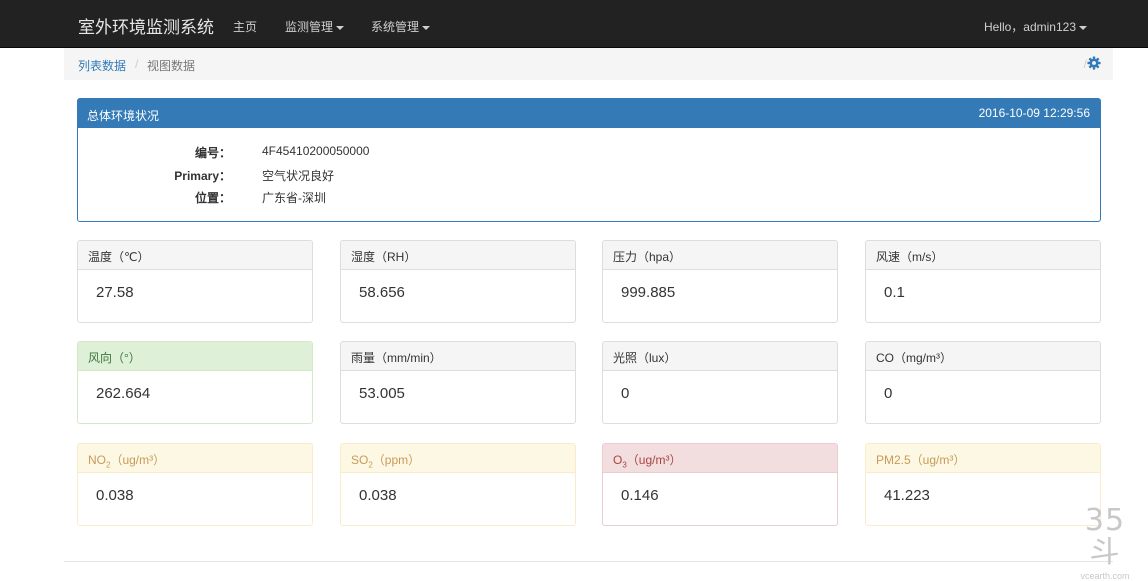 The image size is (1148, 581). What do you see at coordinates (618, 460) in the screenshot?
I see `label-main: O` at bounding box center [618, 460].